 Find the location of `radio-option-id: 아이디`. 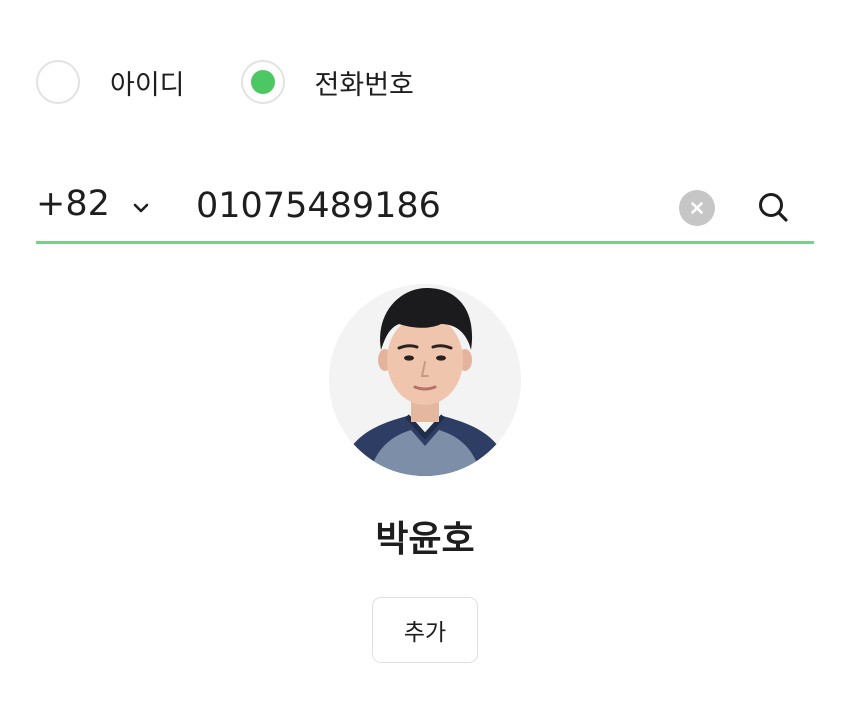

radio-option-id: 아이디 is located at coordinates (110, 82).